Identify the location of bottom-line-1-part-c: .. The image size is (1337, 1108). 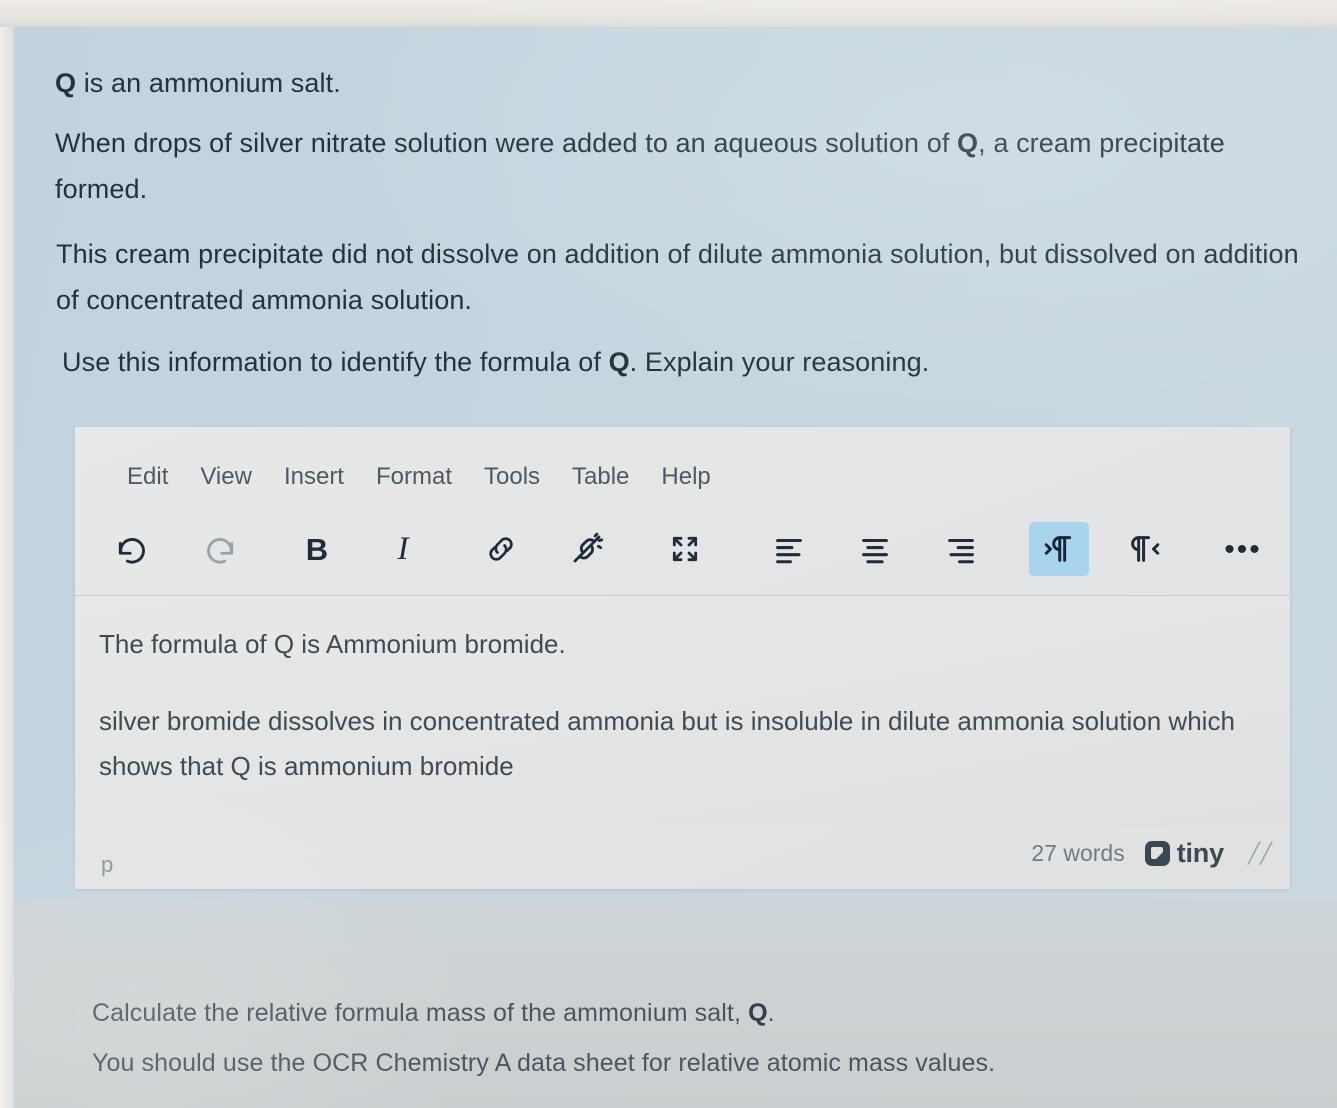
(771, 1013).